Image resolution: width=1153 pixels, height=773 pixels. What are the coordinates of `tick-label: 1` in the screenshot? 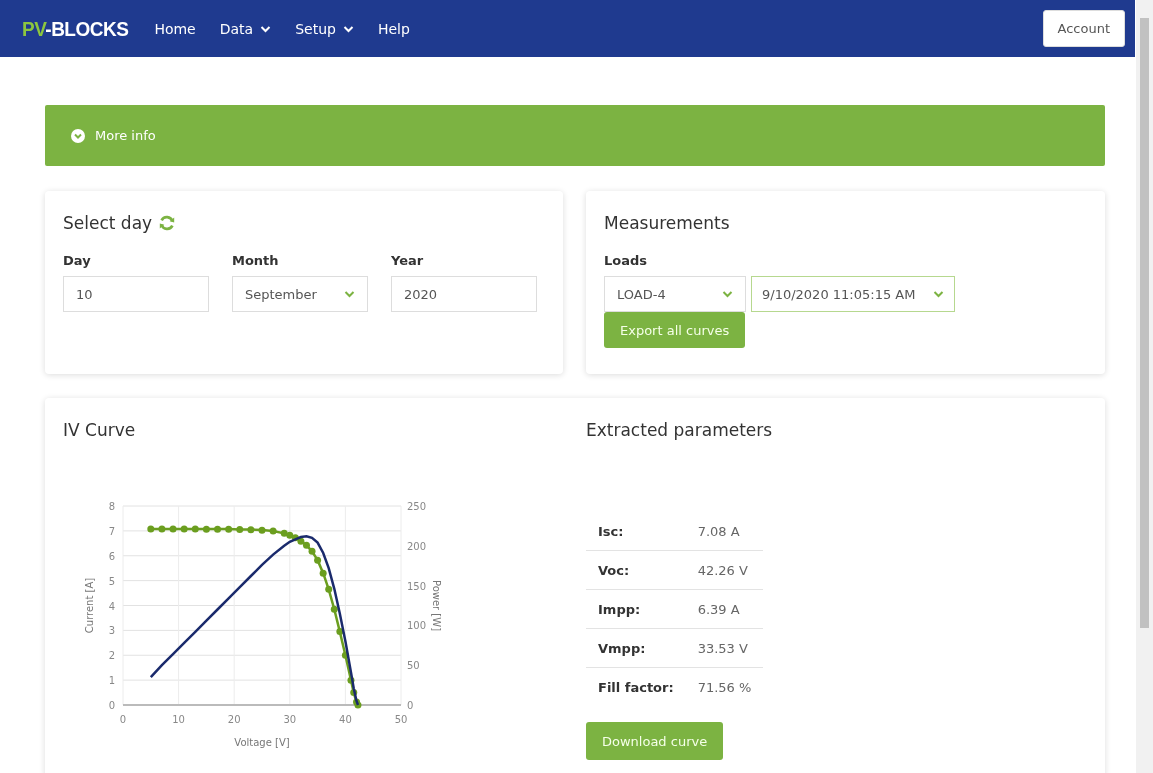 It's located at (111, 681).